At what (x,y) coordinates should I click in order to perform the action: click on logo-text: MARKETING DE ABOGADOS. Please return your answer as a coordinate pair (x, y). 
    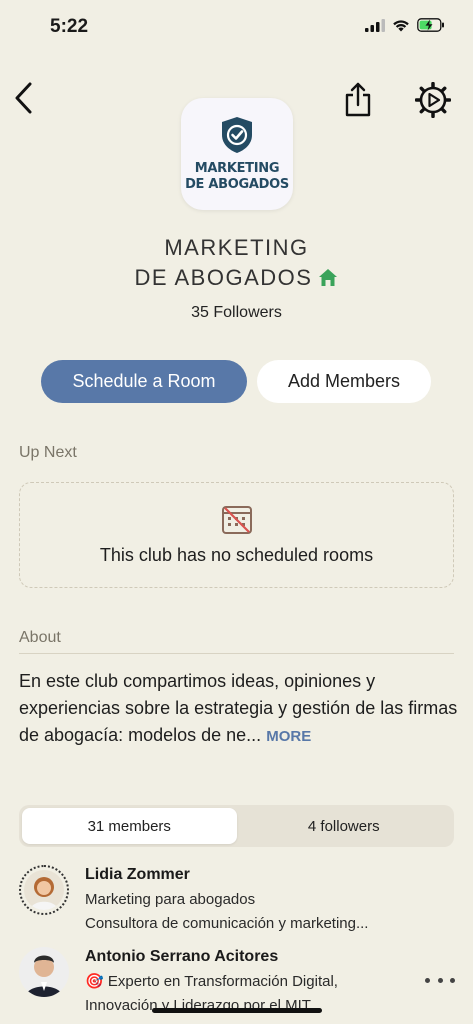
    Looking at the image, I should click on (237, 177).